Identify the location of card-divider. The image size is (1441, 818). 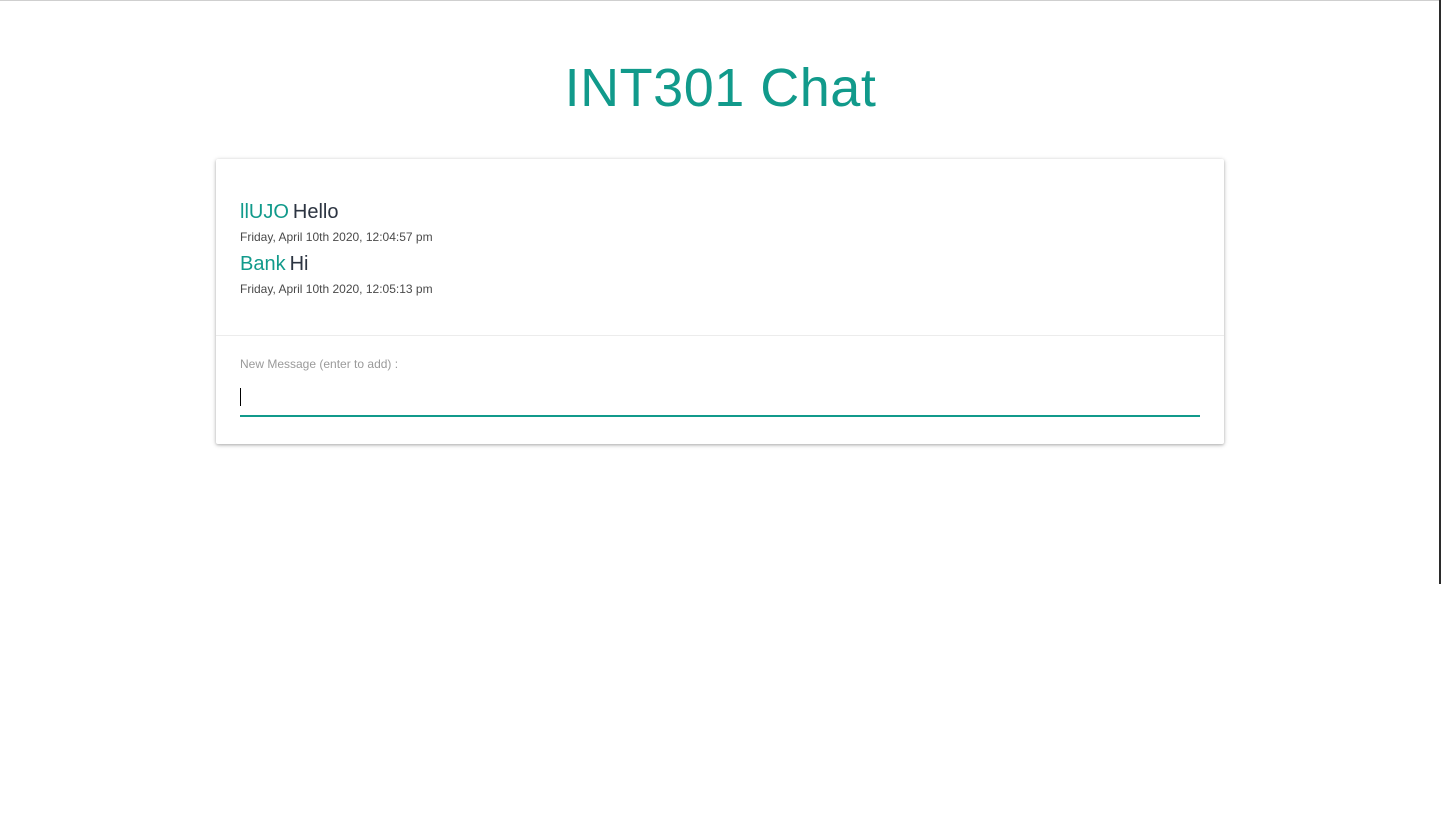
(720, 335).